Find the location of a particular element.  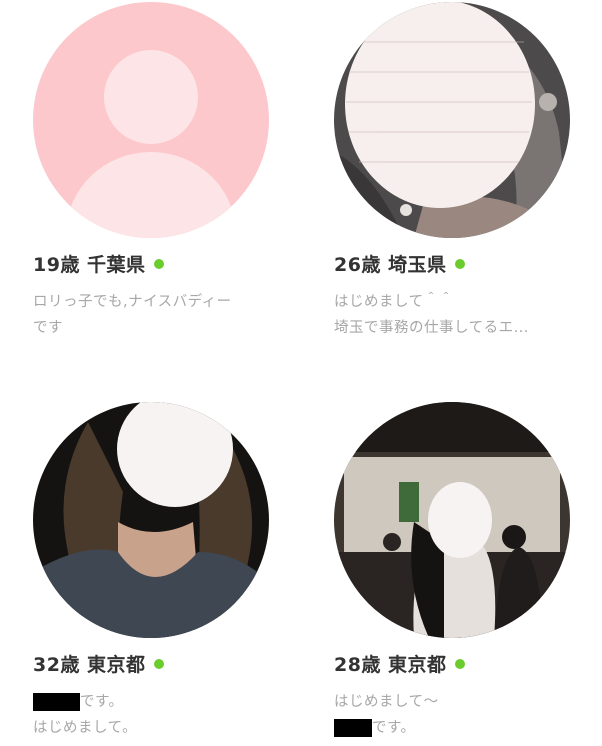

profile-meta: 32歳 東京都 is located at coordinates (163, 663).